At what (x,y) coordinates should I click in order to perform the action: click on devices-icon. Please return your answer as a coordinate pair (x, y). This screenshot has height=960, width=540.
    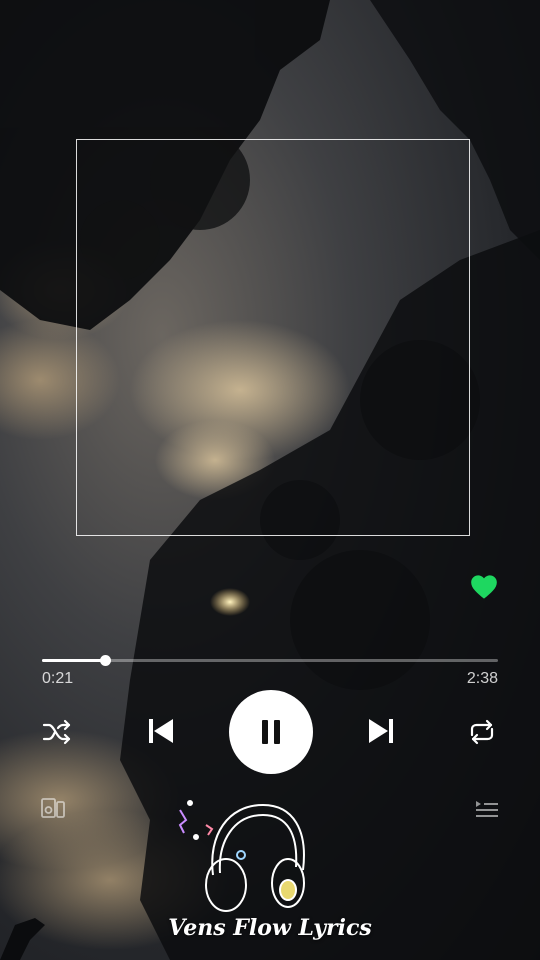
    Looking at the image, I should click on (53, 808).